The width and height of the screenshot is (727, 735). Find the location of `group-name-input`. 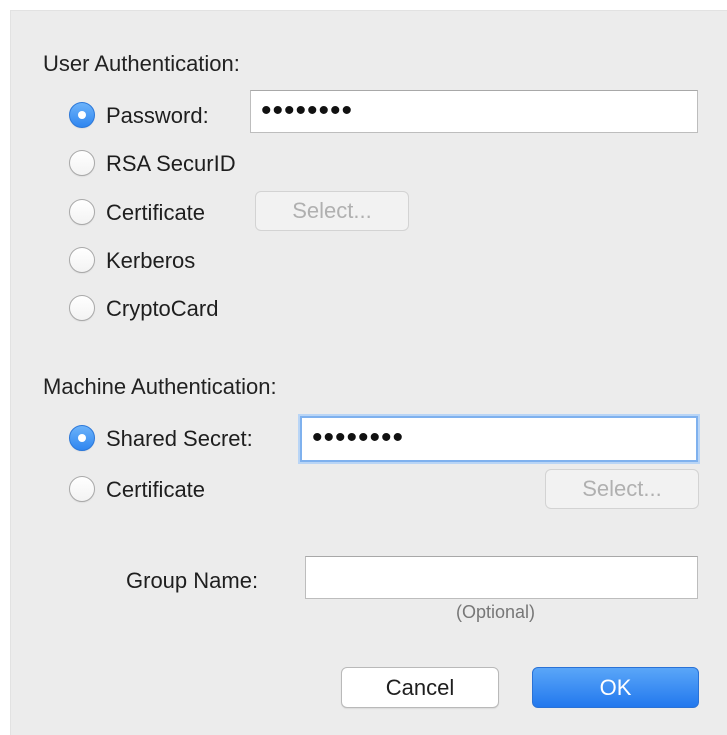

group-name-input is located at coordinates (501, 577).